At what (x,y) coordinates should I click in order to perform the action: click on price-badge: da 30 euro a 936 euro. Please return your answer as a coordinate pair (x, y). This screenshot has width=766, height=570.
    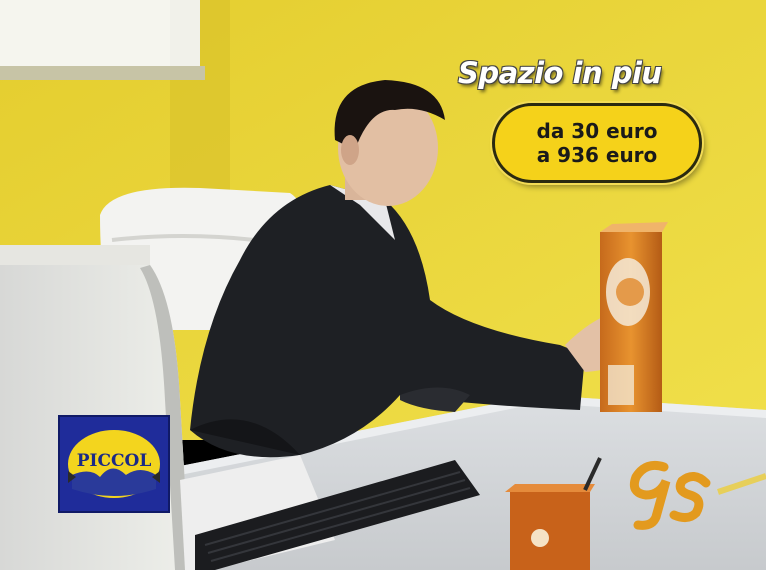
    Looking at the image, I should click on (597, 143).